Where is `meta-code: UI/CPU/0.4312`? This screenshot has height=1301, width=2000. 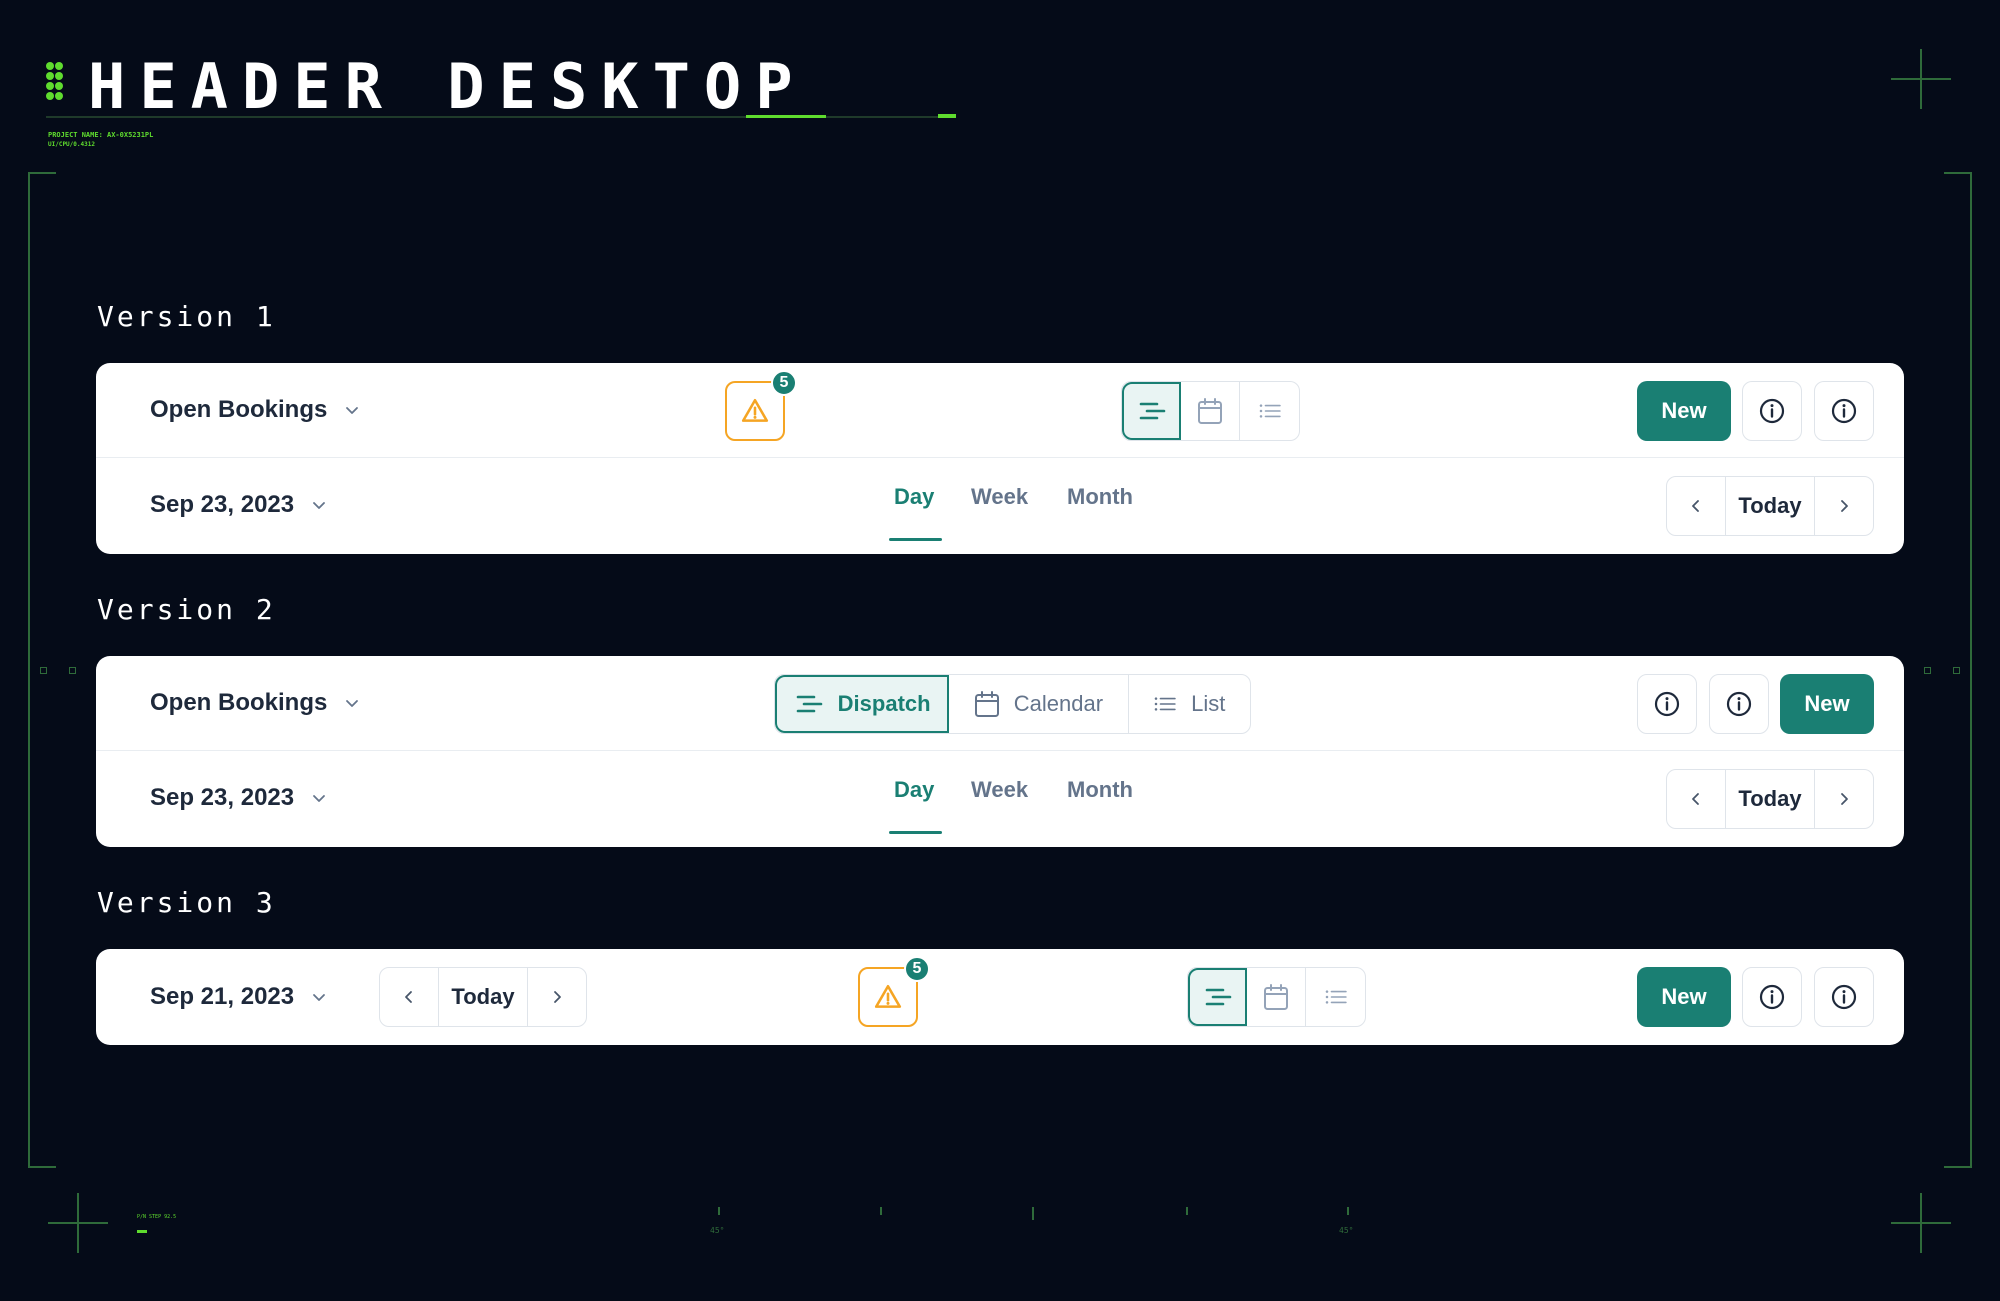 meta-code: UI/CPU/0.4312 is located at coordinates (71, 144).